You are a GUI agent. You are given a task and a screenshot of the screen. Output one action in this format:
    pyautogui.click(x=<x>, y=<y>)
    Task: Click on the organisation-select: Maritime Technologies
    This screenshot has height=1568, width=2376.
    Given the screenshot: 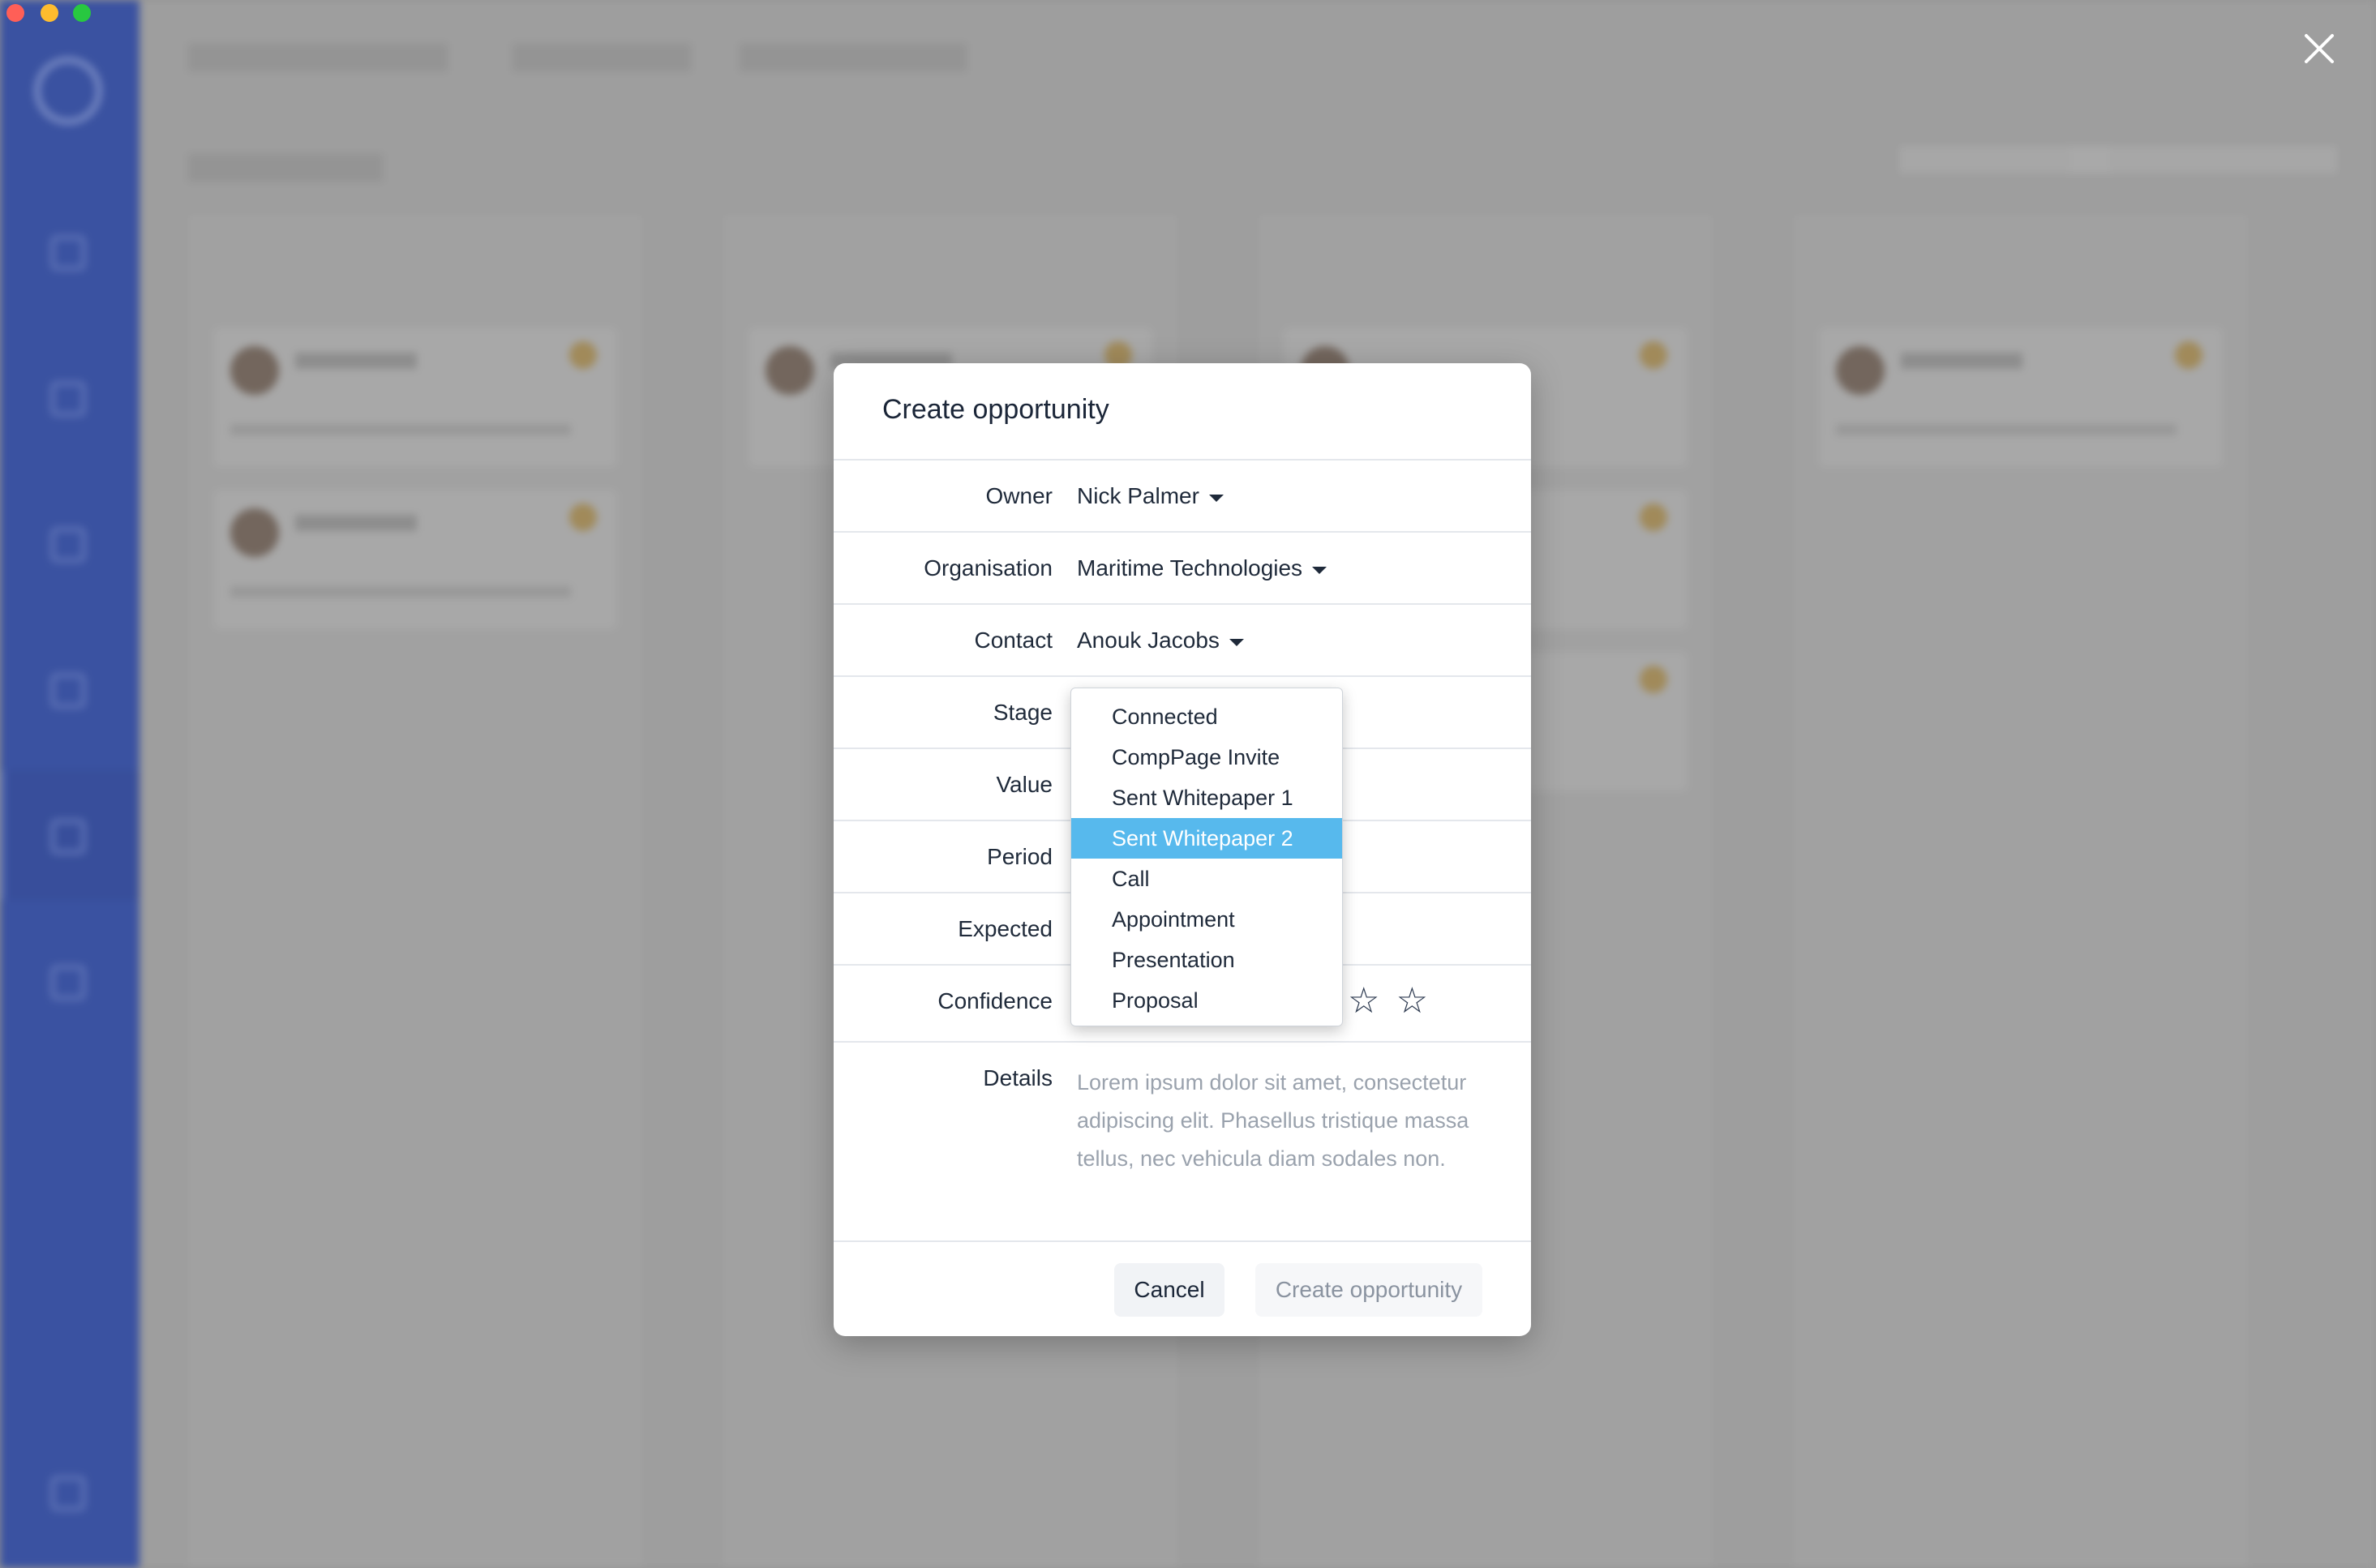 What is the action you would take?
    pyautogui.click(x=1202, y=568)
    